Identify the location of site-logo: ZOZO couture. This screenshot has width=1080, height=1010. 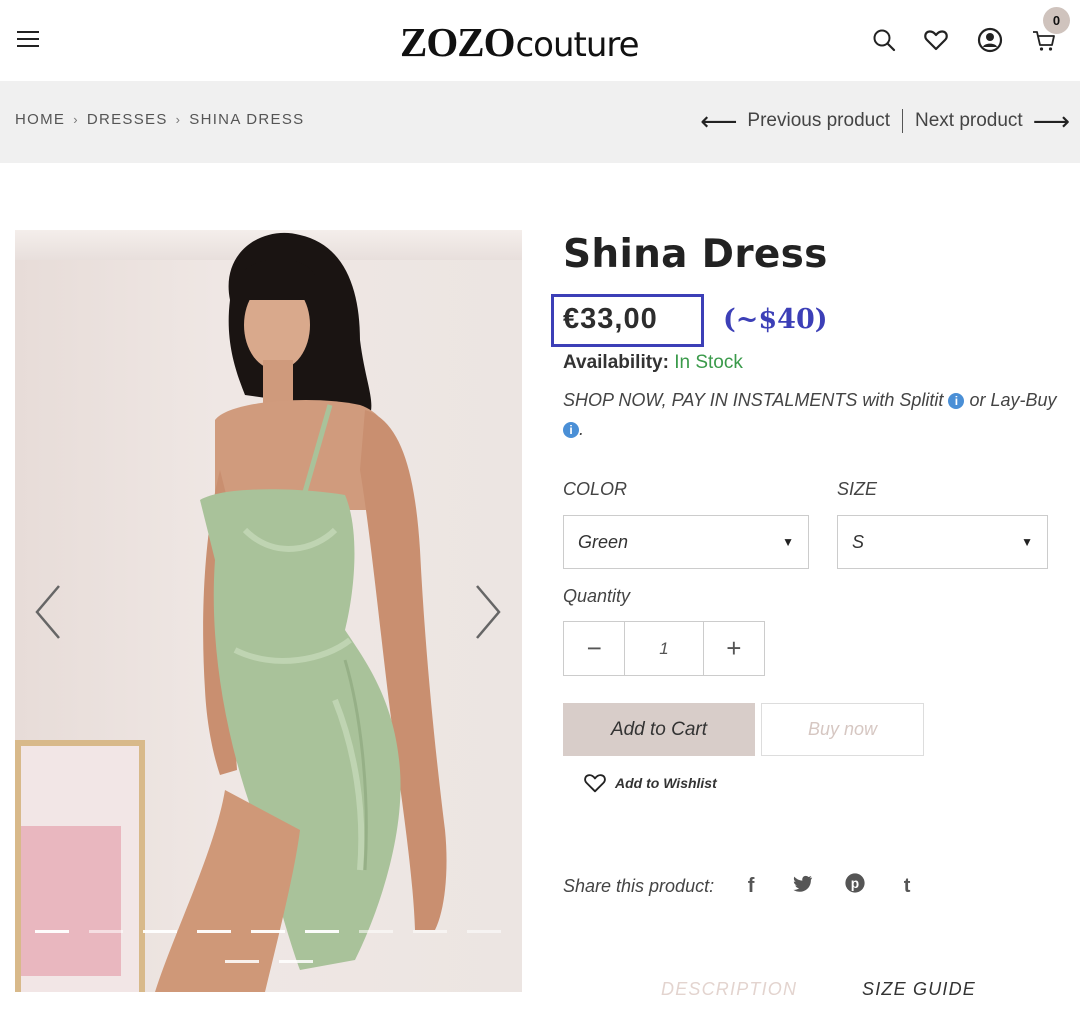
(520, 41).